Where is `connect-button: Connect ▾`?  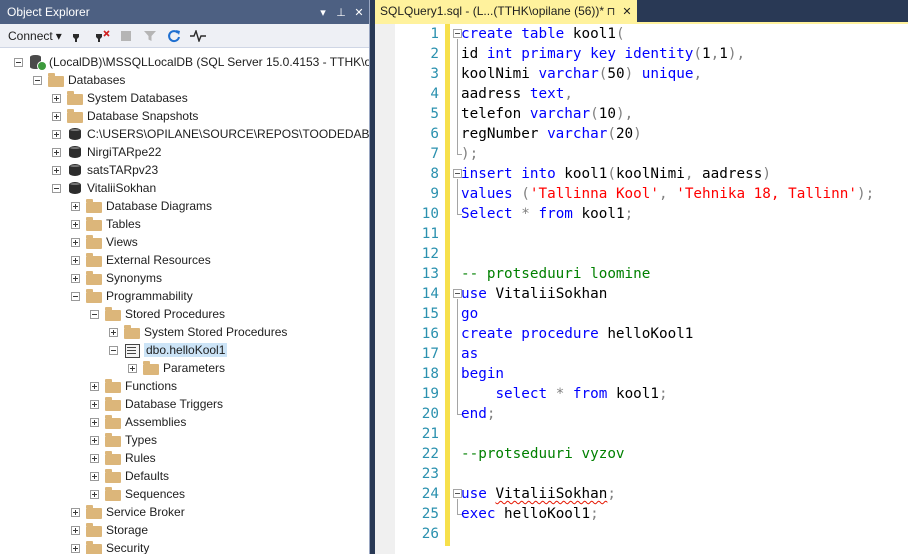 connect-button: Connect ▾ is located at coordinates (35, 36).